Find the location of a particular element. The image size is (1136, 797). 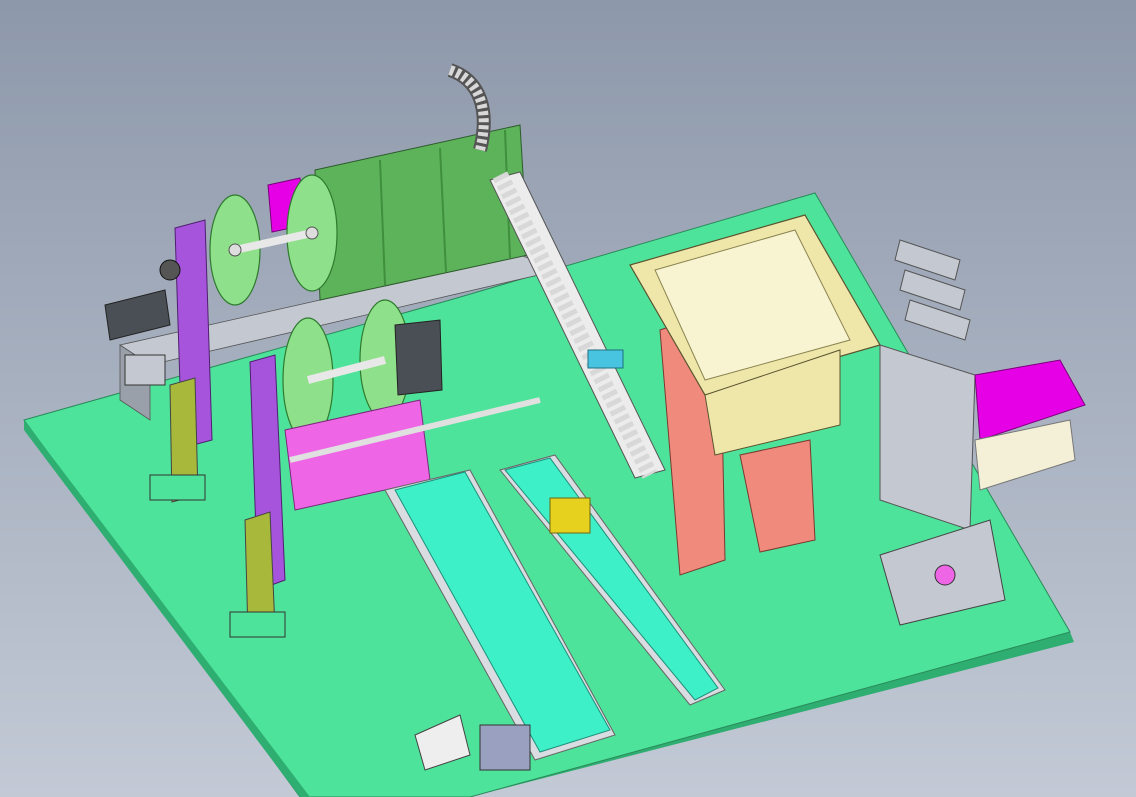

yellow-gripper is located at coordinates (570, 515).